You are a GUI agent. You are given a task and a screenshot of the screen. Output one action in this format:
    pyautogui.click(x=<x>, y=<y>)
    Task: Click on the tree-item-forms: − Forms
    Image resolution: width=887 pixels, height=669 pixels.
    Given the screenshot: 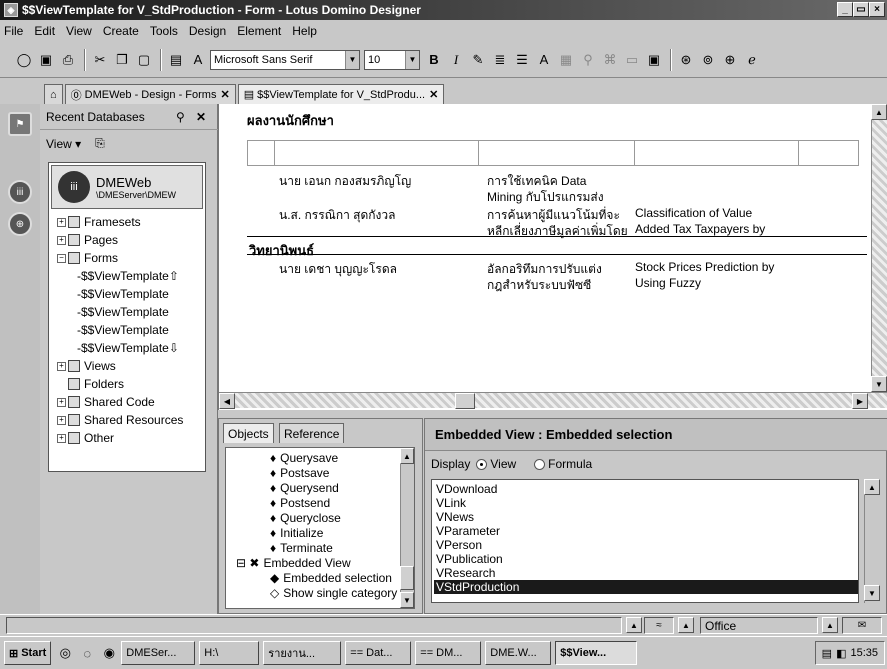 What is the action you would take?
    pyautogui.click(x=87, y=258)
    